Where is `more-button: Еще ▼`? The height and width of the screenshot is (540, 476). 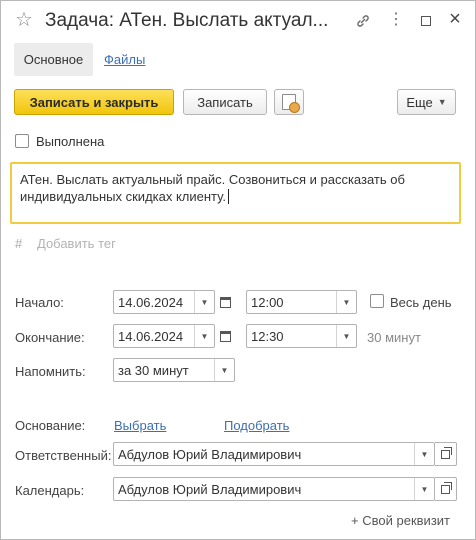
more-button: Еще ▼ is located at coordinates (426, 102).